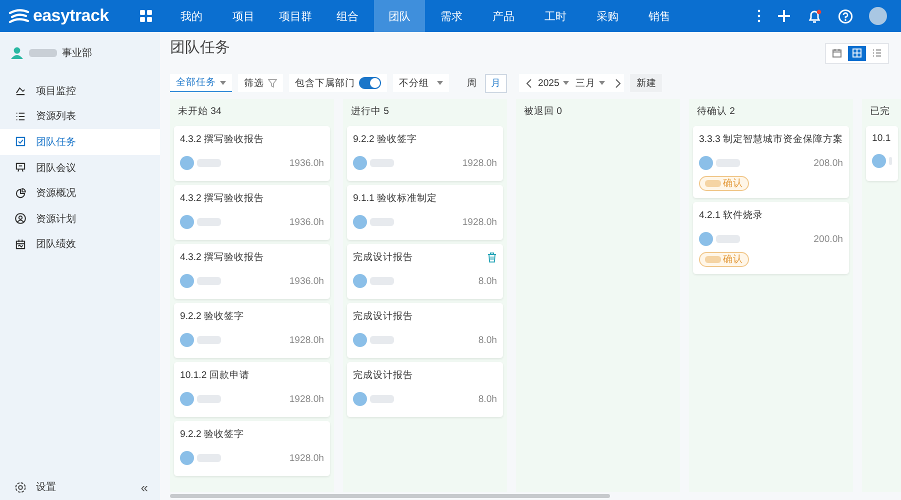 The width and height of the screenshot is (901, 500). Describe the element at coordinates (20, 141) in the screenshot. I see `checkbox-icon` at that location.